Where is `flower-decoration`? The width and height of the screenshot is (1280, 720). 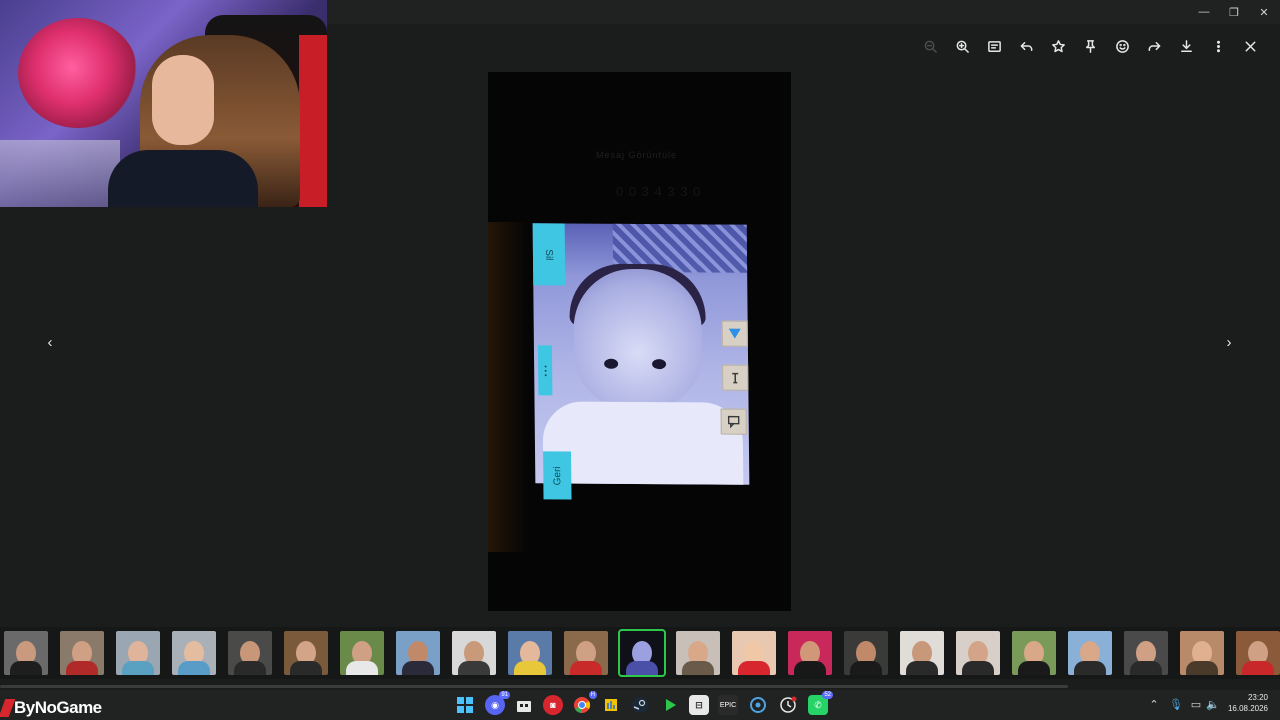 flower-decoration is located at coordinates (78, 73).